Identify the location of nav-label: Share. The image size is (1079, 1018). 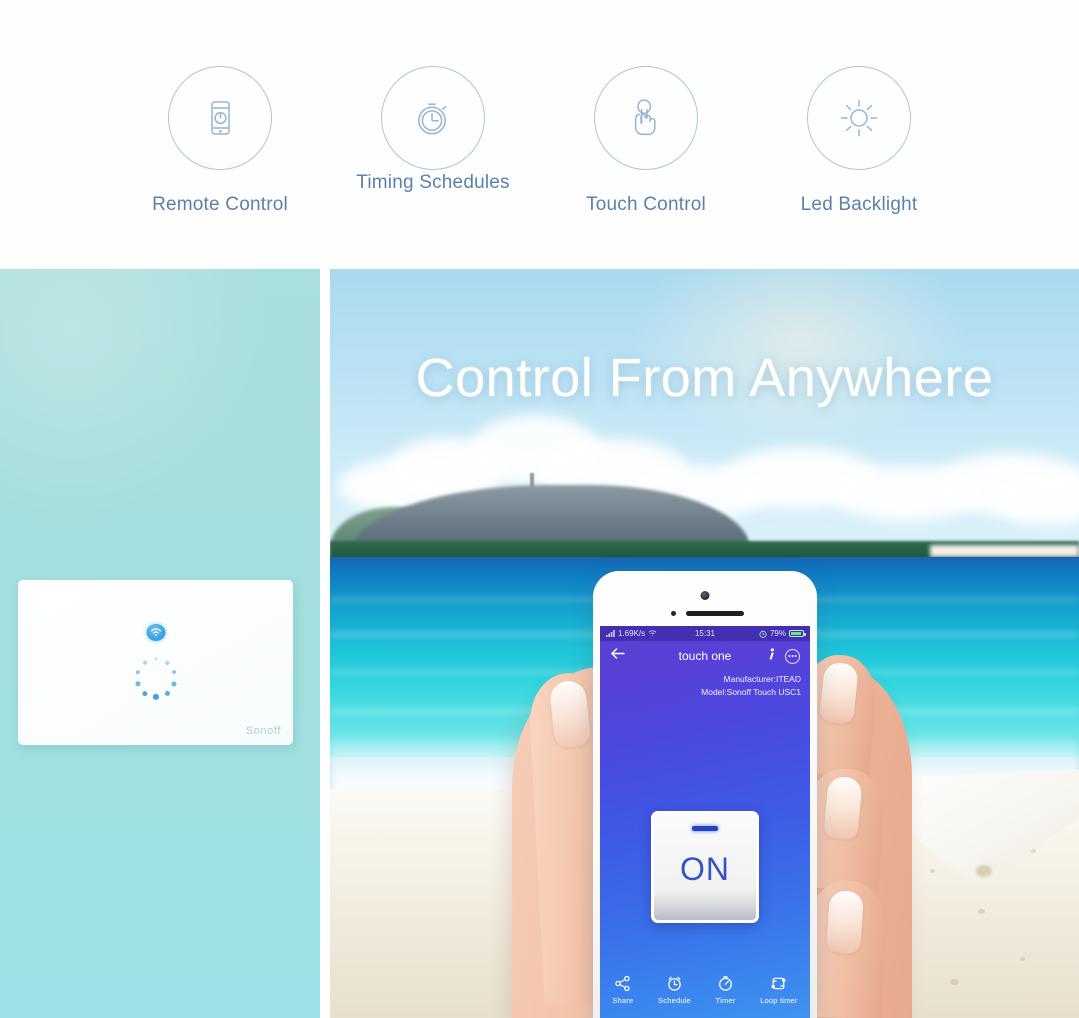
(623, 1000).